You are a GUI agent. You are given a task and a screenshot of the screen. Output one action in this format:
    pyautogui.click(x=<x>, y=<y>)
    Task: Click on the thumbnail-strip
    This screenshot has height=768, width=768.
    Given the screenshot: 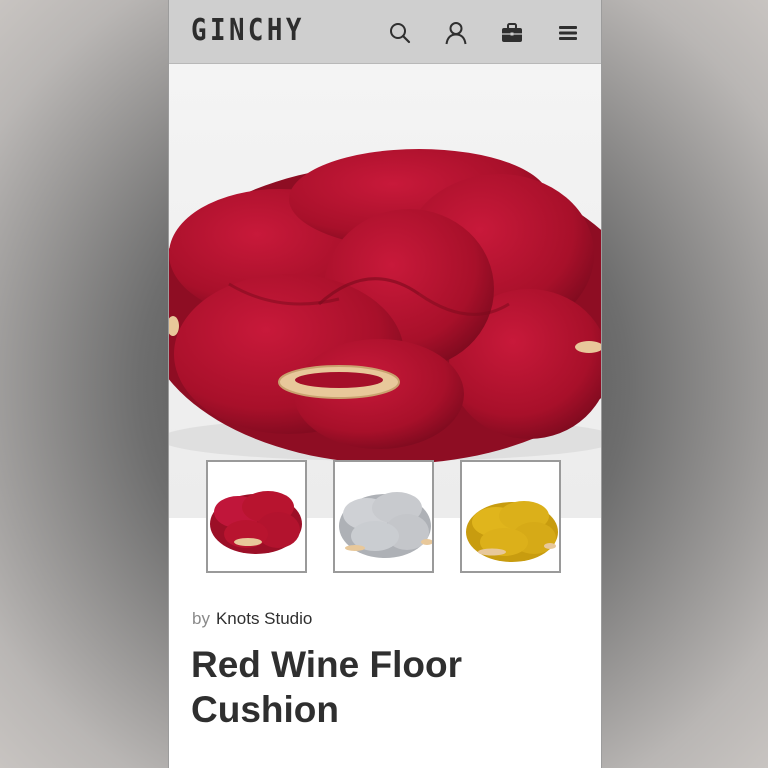 What is the action you would take?
    pyautogui.click(x=385, y=519)
    